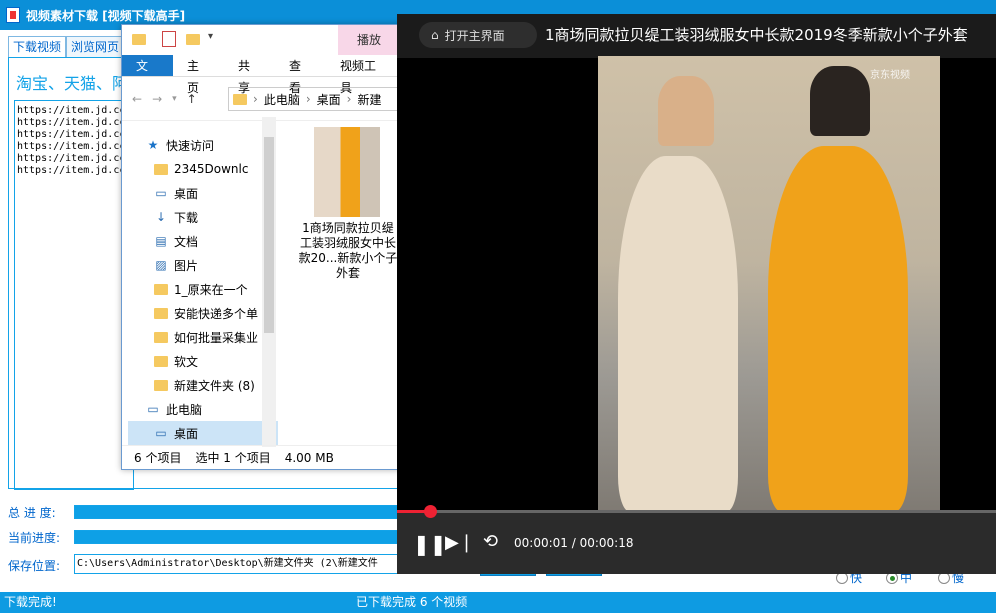 The width and height of the screenshot is (996, 613). What do you see at coordinates (161, 265) in the screenshot?
I see `picture-icon: ▨` at bounding box center [161, 265].